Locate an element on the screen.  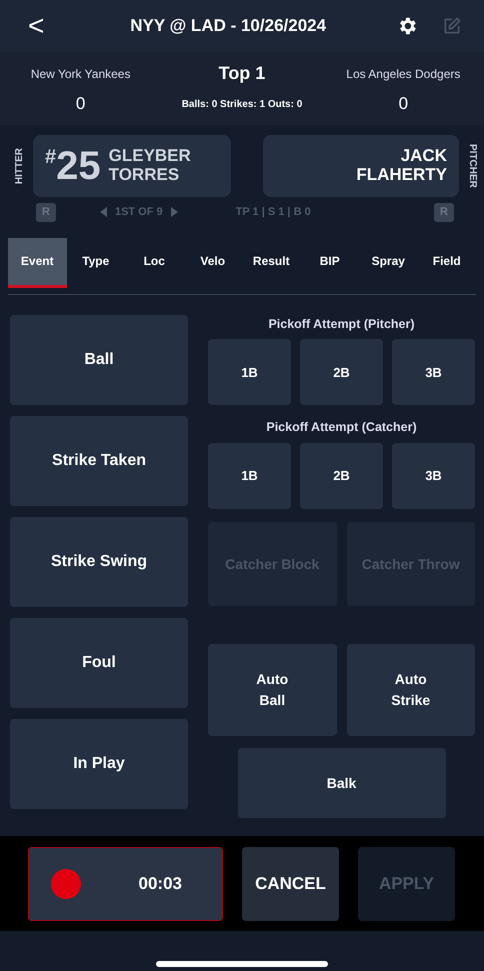
event-button: Ball is located at coordinates (99, 359).